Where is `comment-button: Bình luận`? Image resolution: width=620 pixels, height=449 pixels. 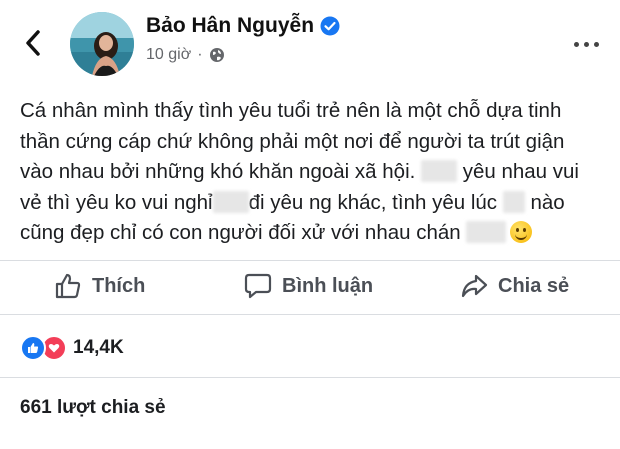 comment-button: Bình luận is located at coordinates (308, 286).